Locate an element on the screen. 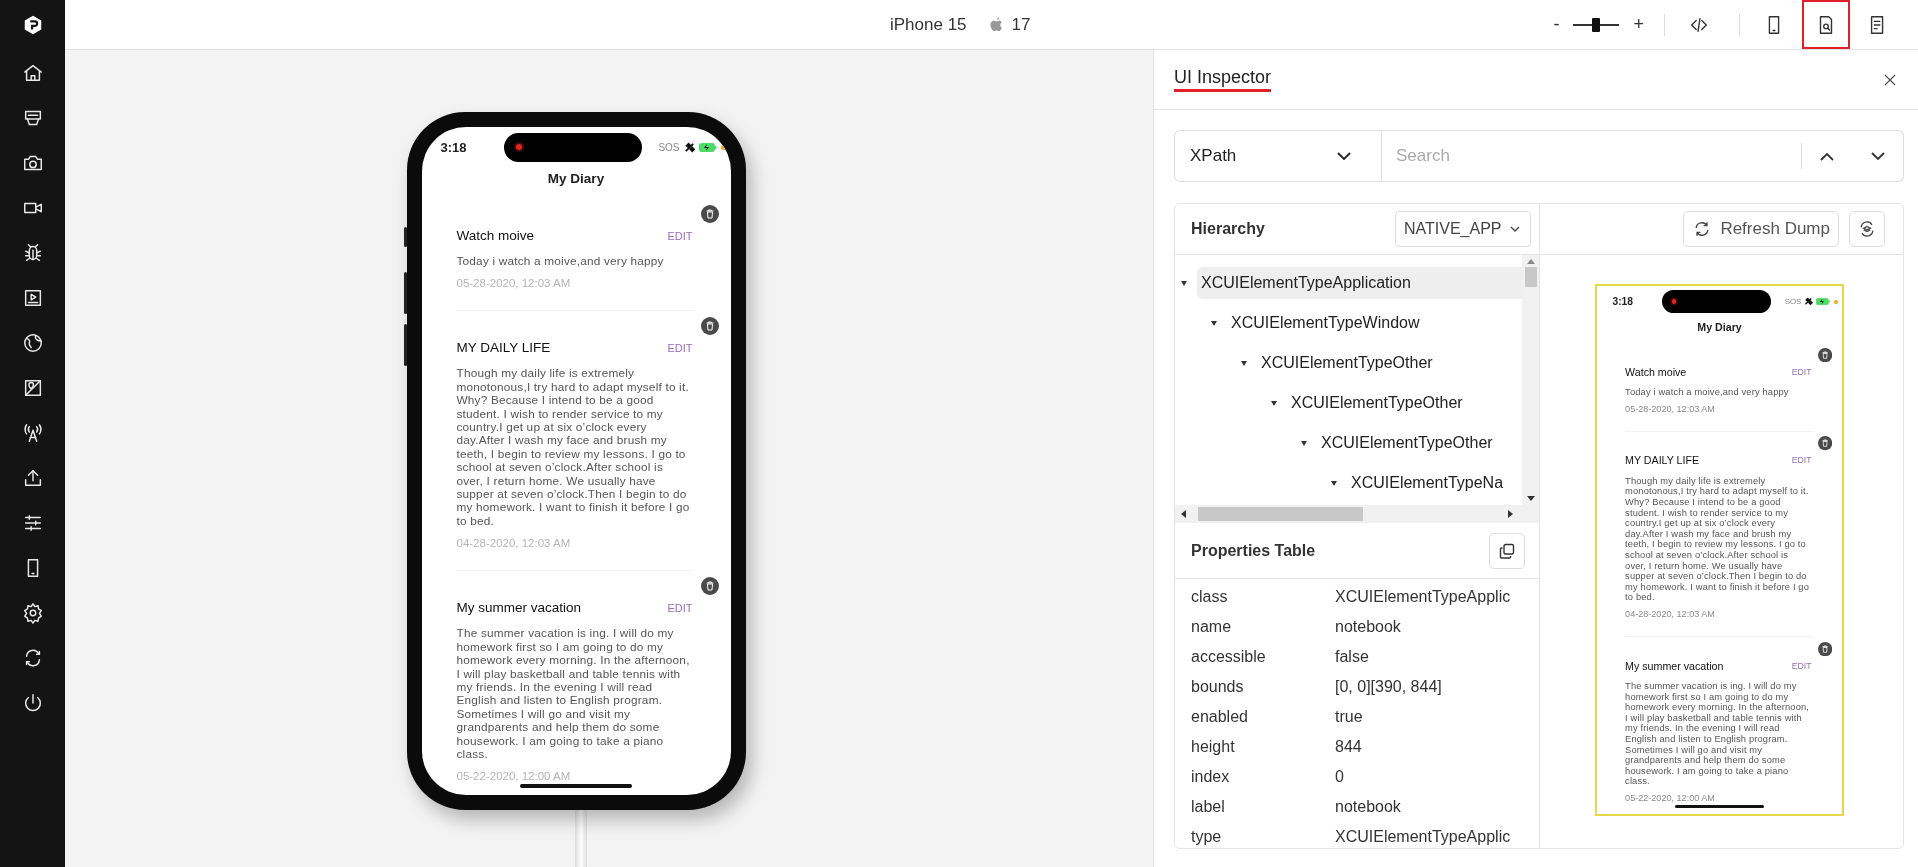 The width and height of the screenshot is (1918, 867). vertical-scrollbar is located at coordinates (1530, 380).